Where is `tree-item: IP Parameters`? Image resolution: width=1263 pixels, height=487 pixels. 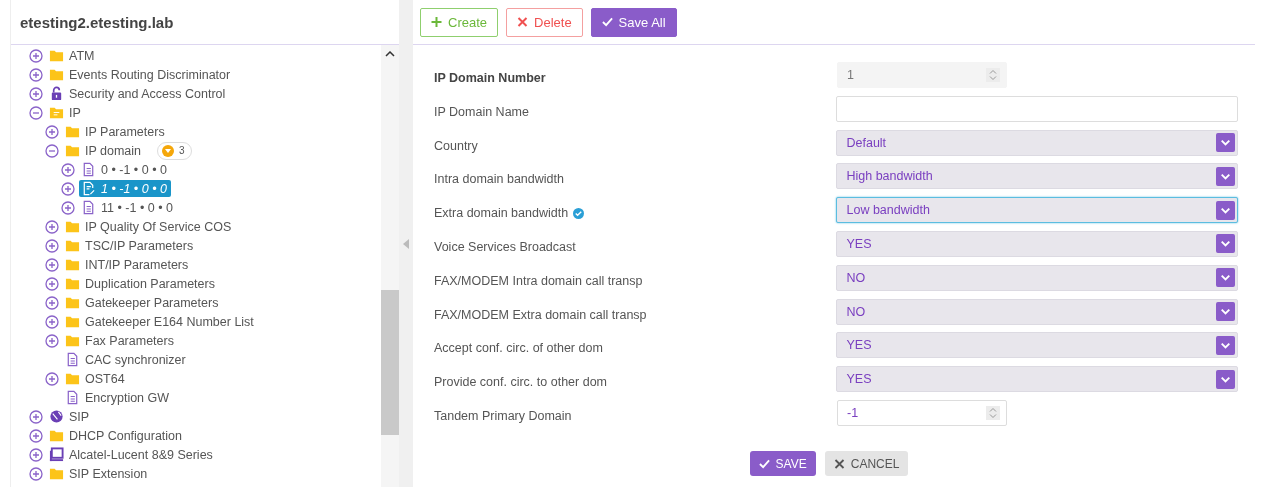 tree-item: IP Parameters is located at coordinates (116, 131).